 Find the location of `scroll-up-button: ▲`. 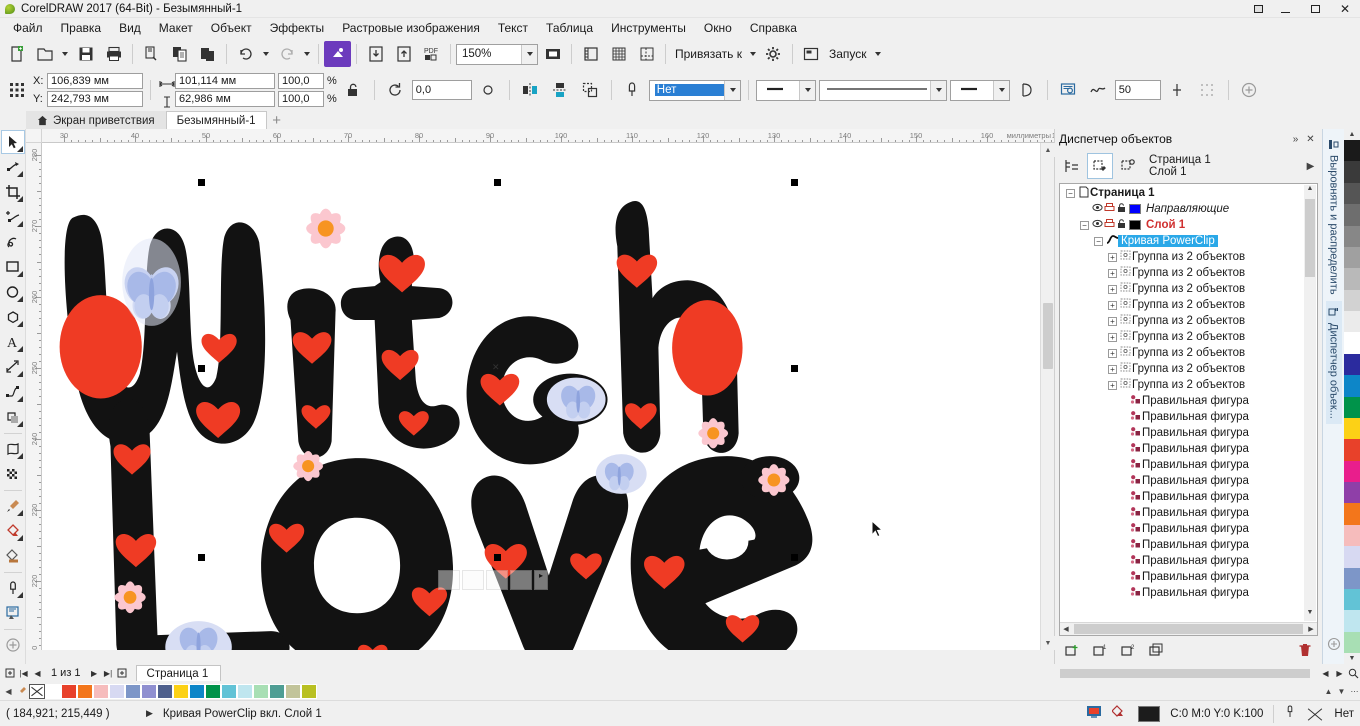

scroll-up-button: ▲ is located at coordinates (1048, 150).